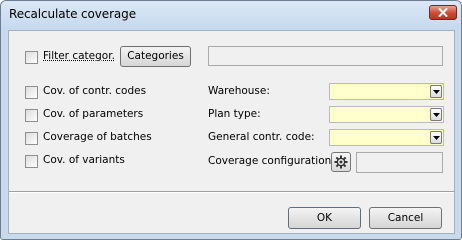 Image resolution: width=462 pixels, height=240 pixels. Describe the element at coordinates (72, 14) in the screenshot. I see `window-title: Recalculate coverage` at that location.